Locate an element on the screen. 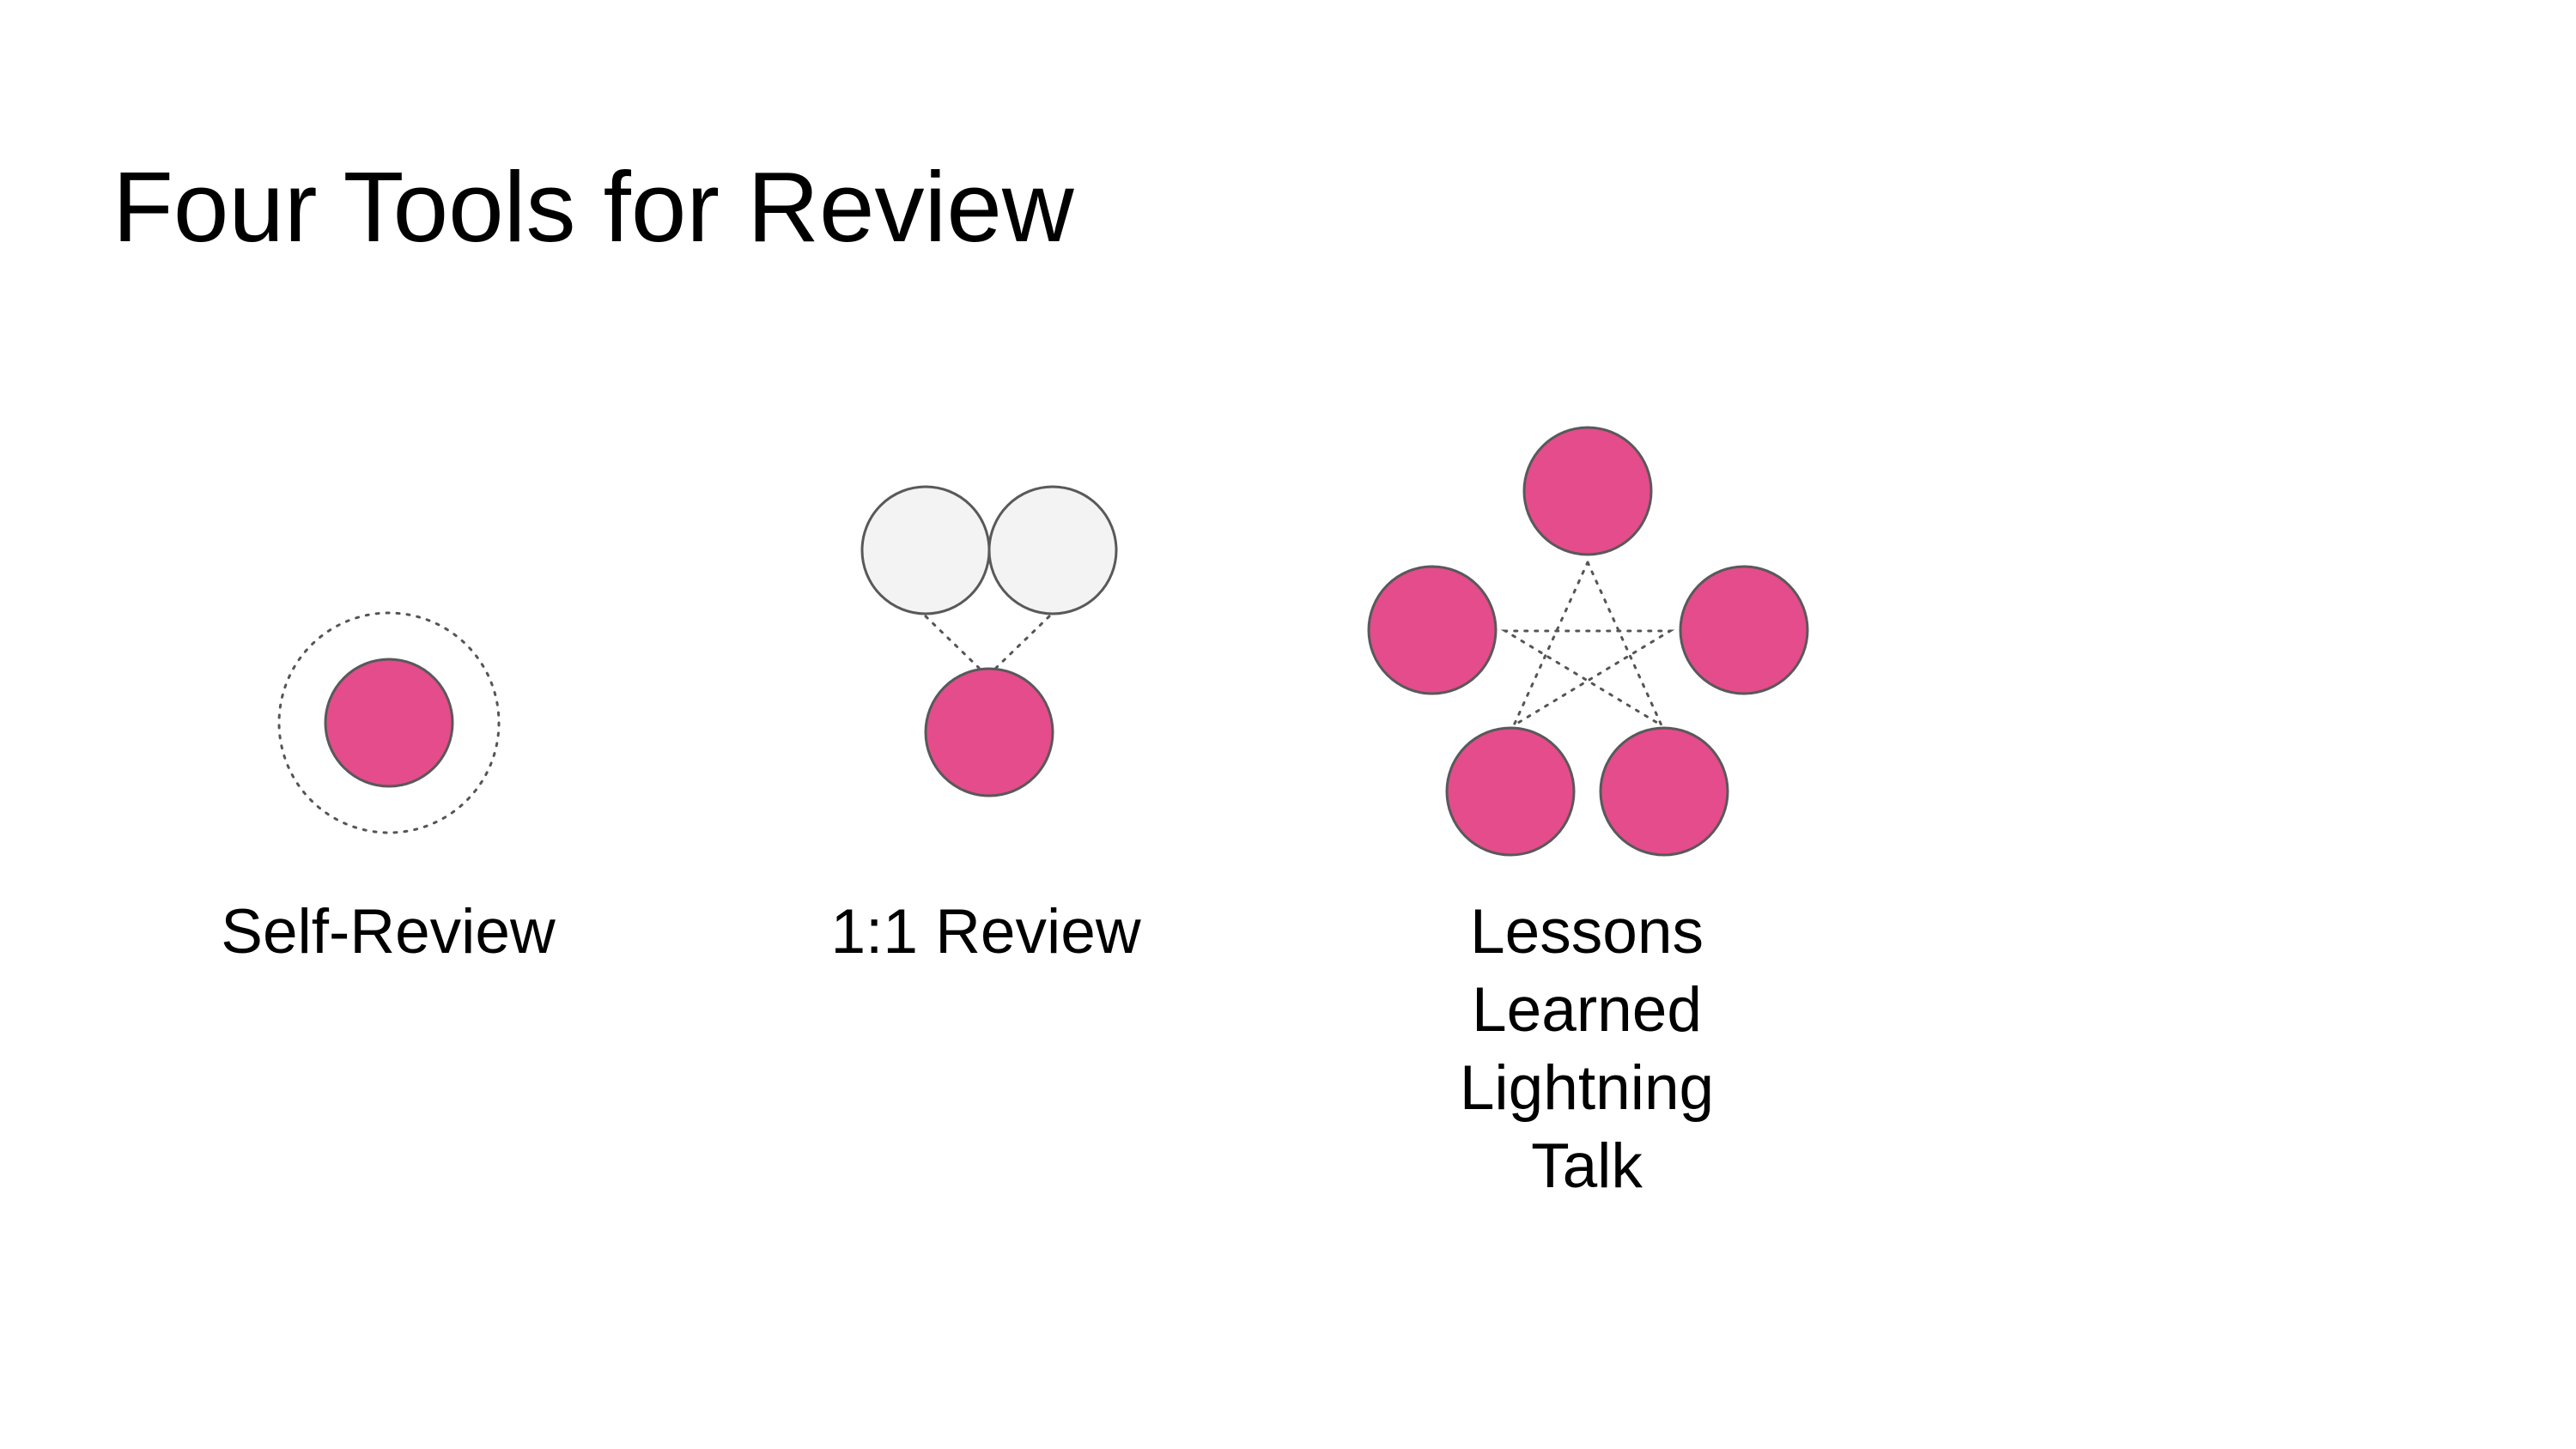  self-review-label-line: Self-Review is located at coordinates (388, 932).